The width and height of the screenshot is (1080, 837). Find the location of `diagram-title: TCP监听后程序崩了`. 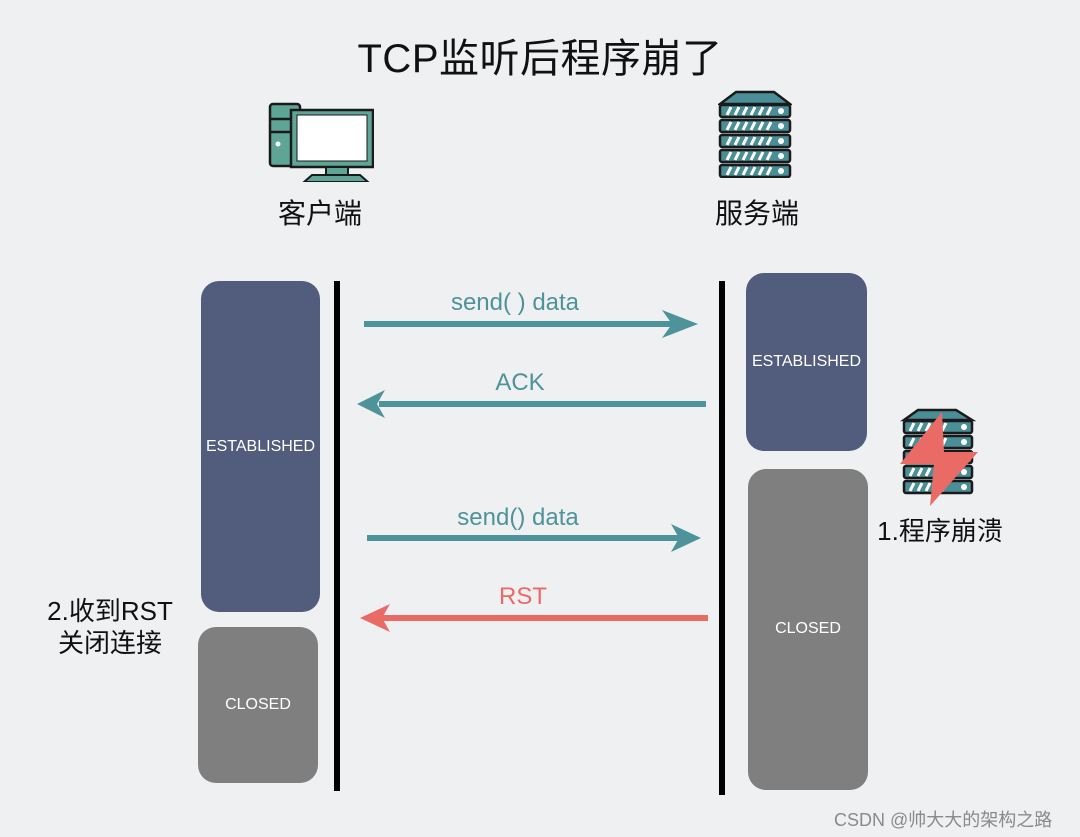

diagram-title: TCP监听后程序崩了 is located at coordinates (540, 59).